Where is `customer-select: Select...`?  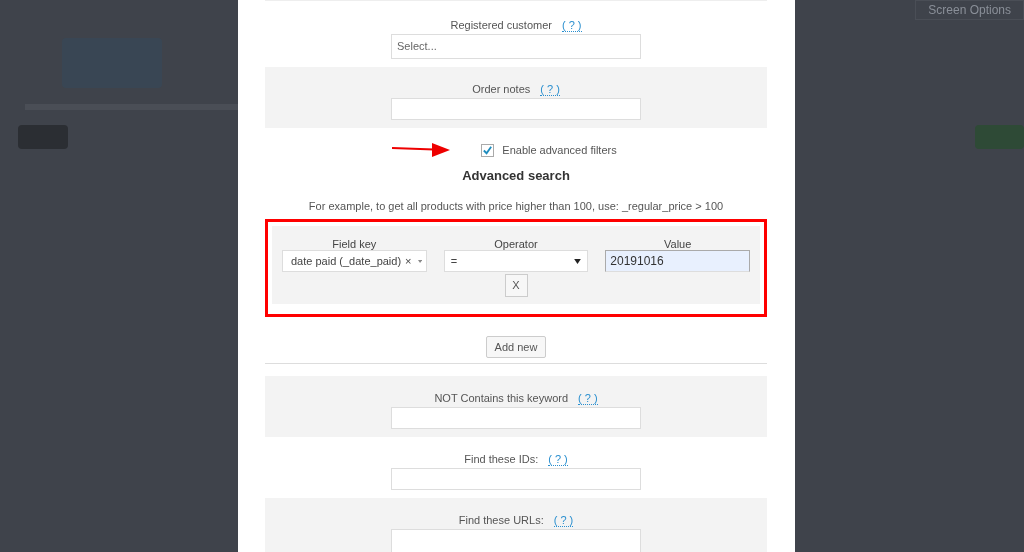 customer-select: Select... is located at coordinates (516, 46).